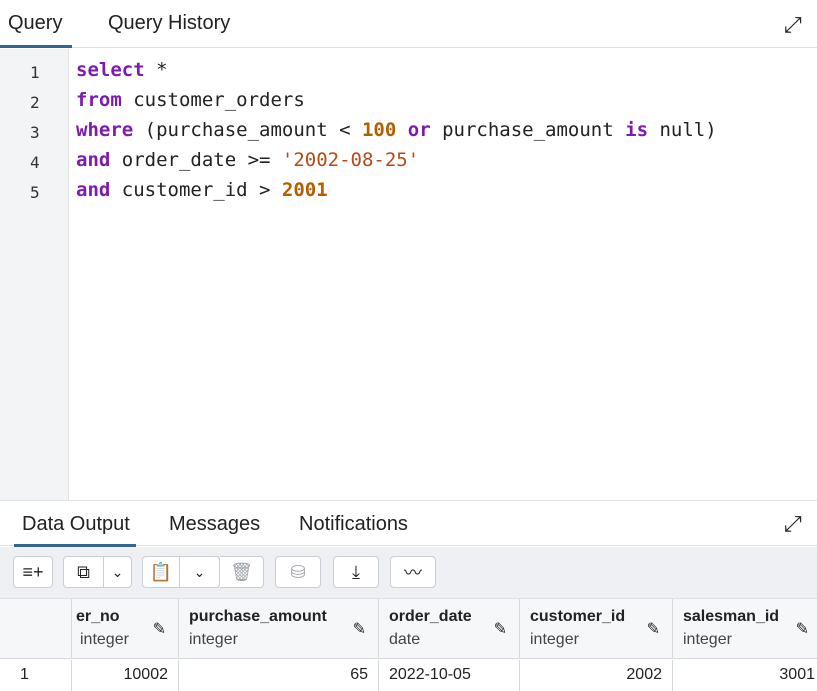 This screenshot has width=817, height=691. Describe the element at coordinates (745, 629) in the screenshot. I see `column-header: salesman_id integer ✎` at that location.